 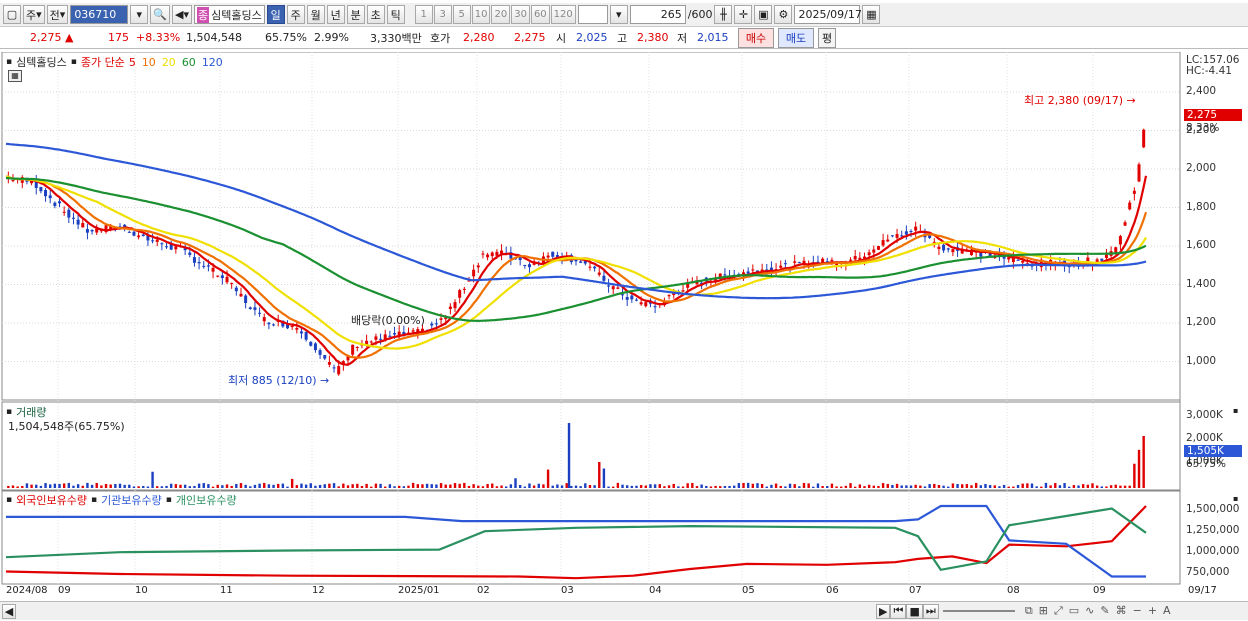 What do you see at coordinates (139, 14) in the screenshot?
I see `dropdown-icon: ▾` at bounding box center [139, 14].